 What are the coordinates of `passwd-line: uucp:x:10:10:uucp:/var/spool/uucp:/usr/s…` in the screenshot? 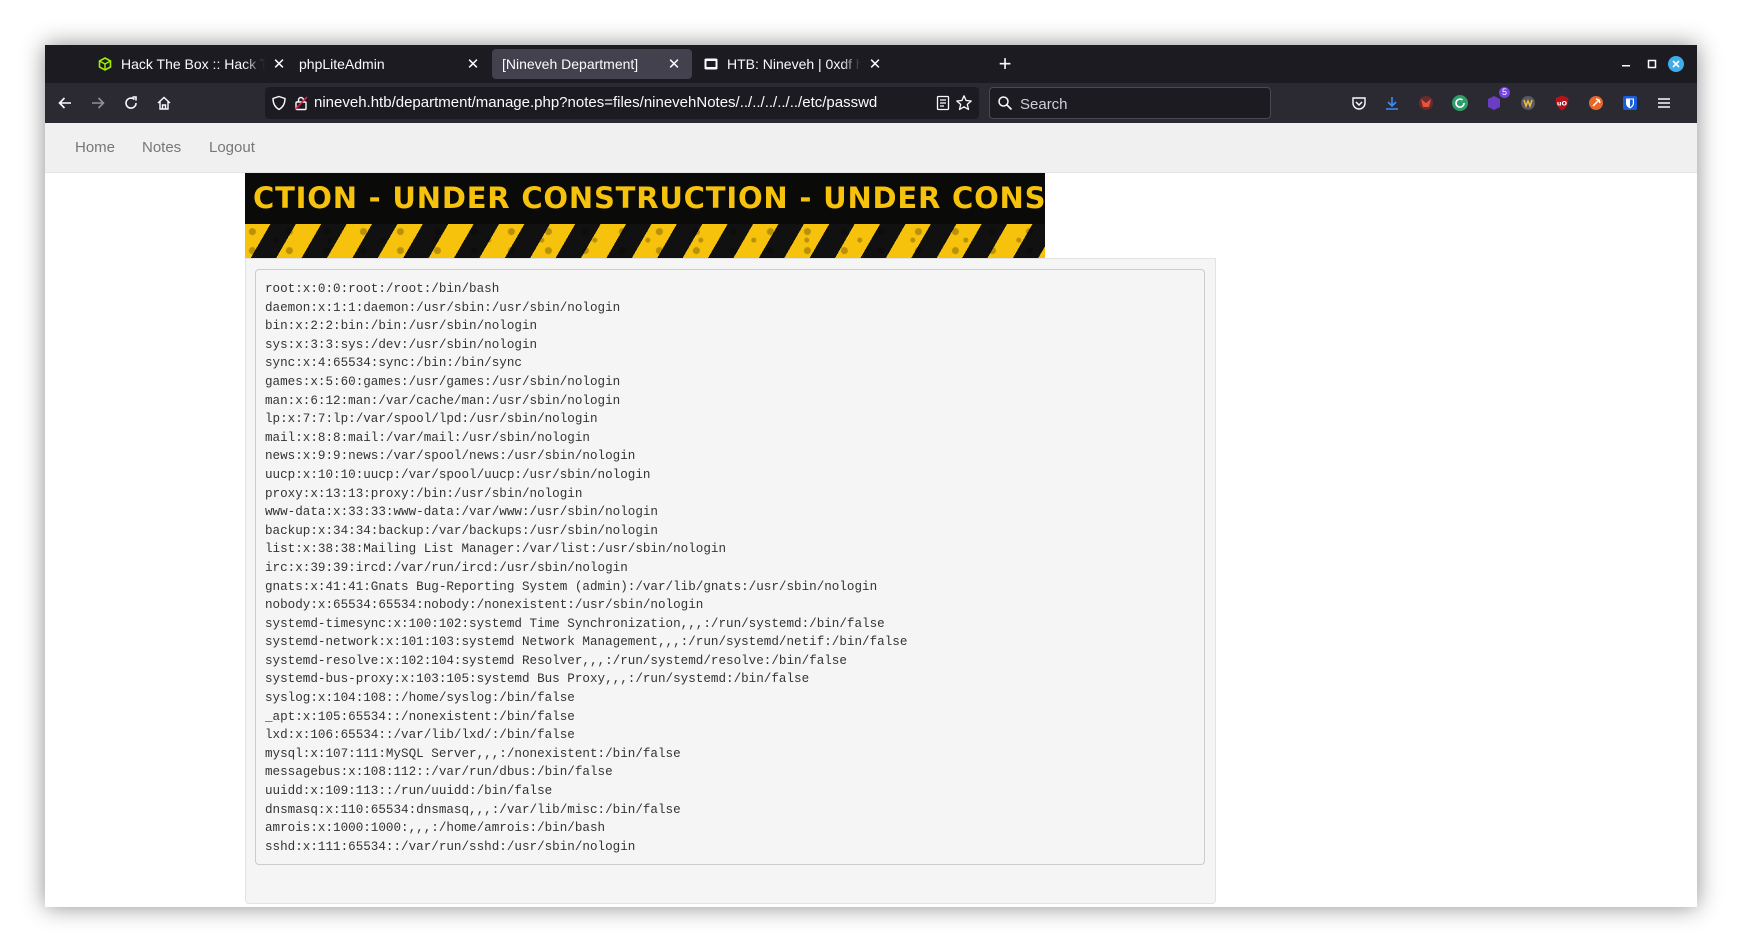 It's located at (458, 474).